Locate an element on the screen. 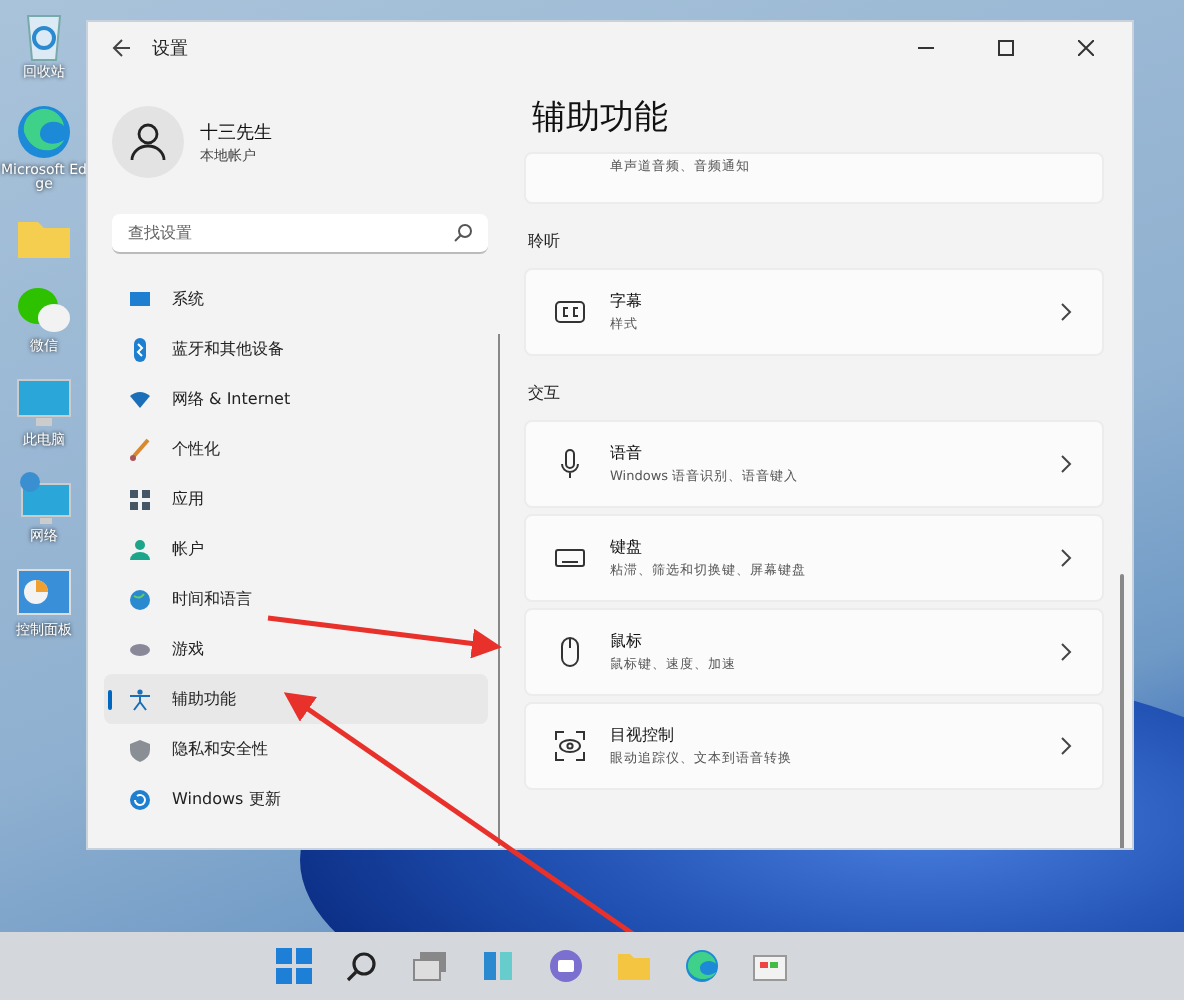 Image resolution: width=1184 pixels, height=1000 pixels. page-title: 辅助功能 is located at coordinates (601, 118).